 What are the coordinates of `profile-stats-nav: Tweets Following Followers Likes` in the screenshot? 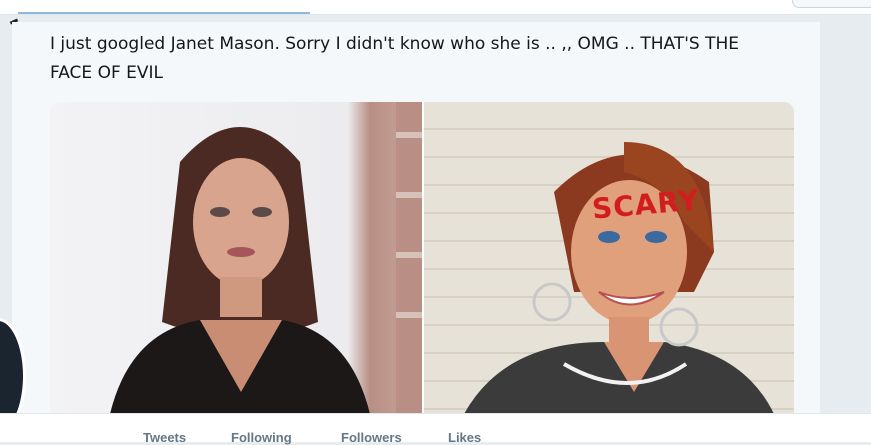 It's located at (435, 429).